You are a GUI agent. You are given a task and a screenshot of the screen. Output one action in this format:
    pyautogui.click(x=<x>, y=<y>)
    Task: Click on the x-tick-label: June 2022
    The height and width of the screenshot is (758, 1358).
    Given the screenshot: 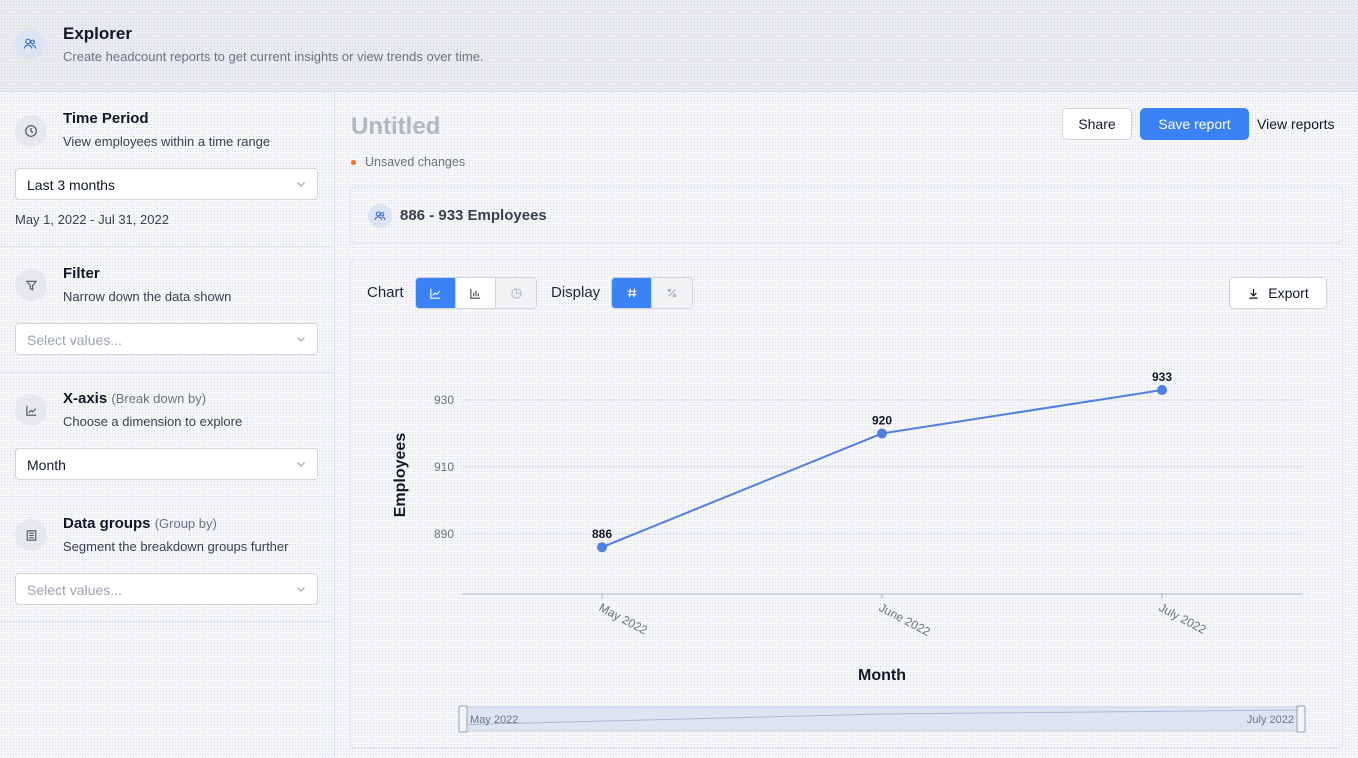 What is the action you would take?
    pyautogui.click(x=905, y=619)
    